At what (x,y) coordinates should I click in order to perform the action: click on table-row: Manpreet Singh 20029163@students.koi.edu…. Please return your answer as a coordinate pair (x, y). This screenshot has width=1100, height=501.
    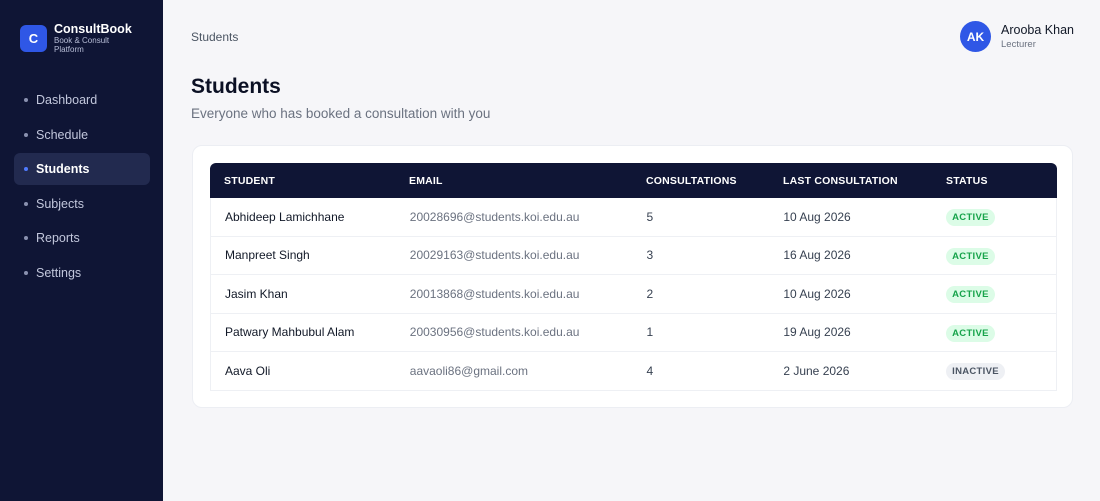
    Looking at the image, I should click on (633, 255).